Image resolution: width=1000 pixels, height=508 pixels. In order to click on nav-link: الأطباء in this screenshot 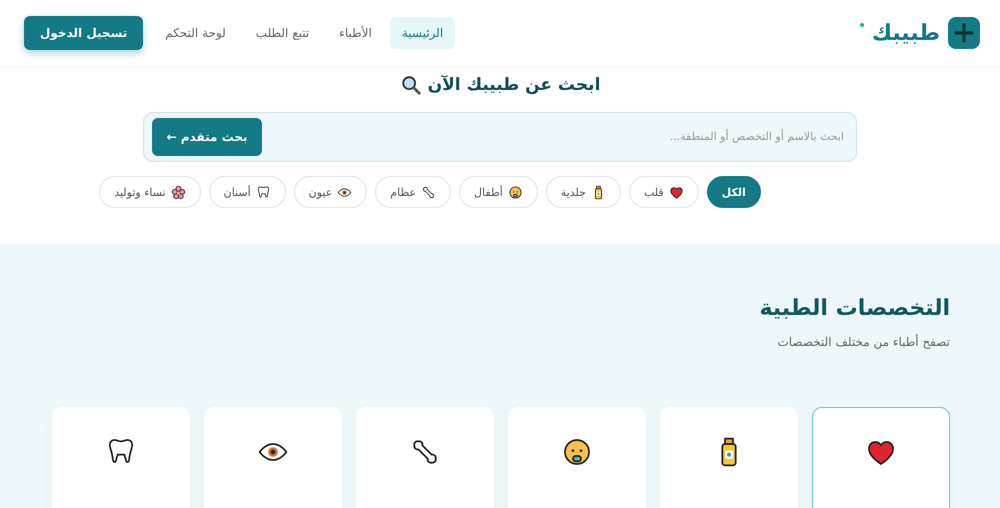, I will do `click(355, 33)`.